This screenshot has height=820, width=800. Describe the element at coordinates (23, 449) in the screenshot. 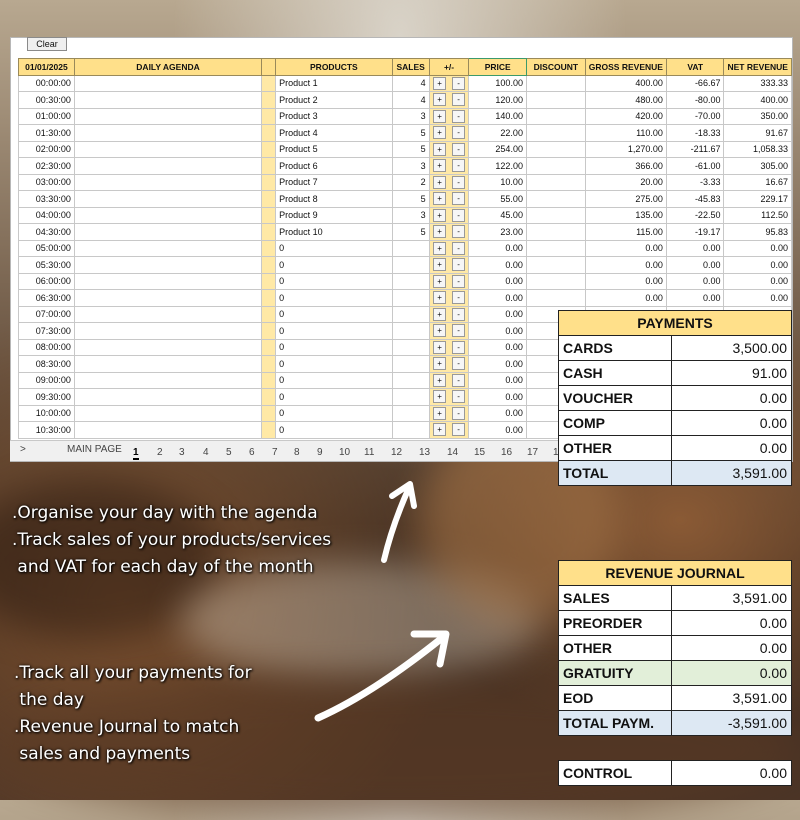

I see `tab-scroll-right-icon: >` at that location.